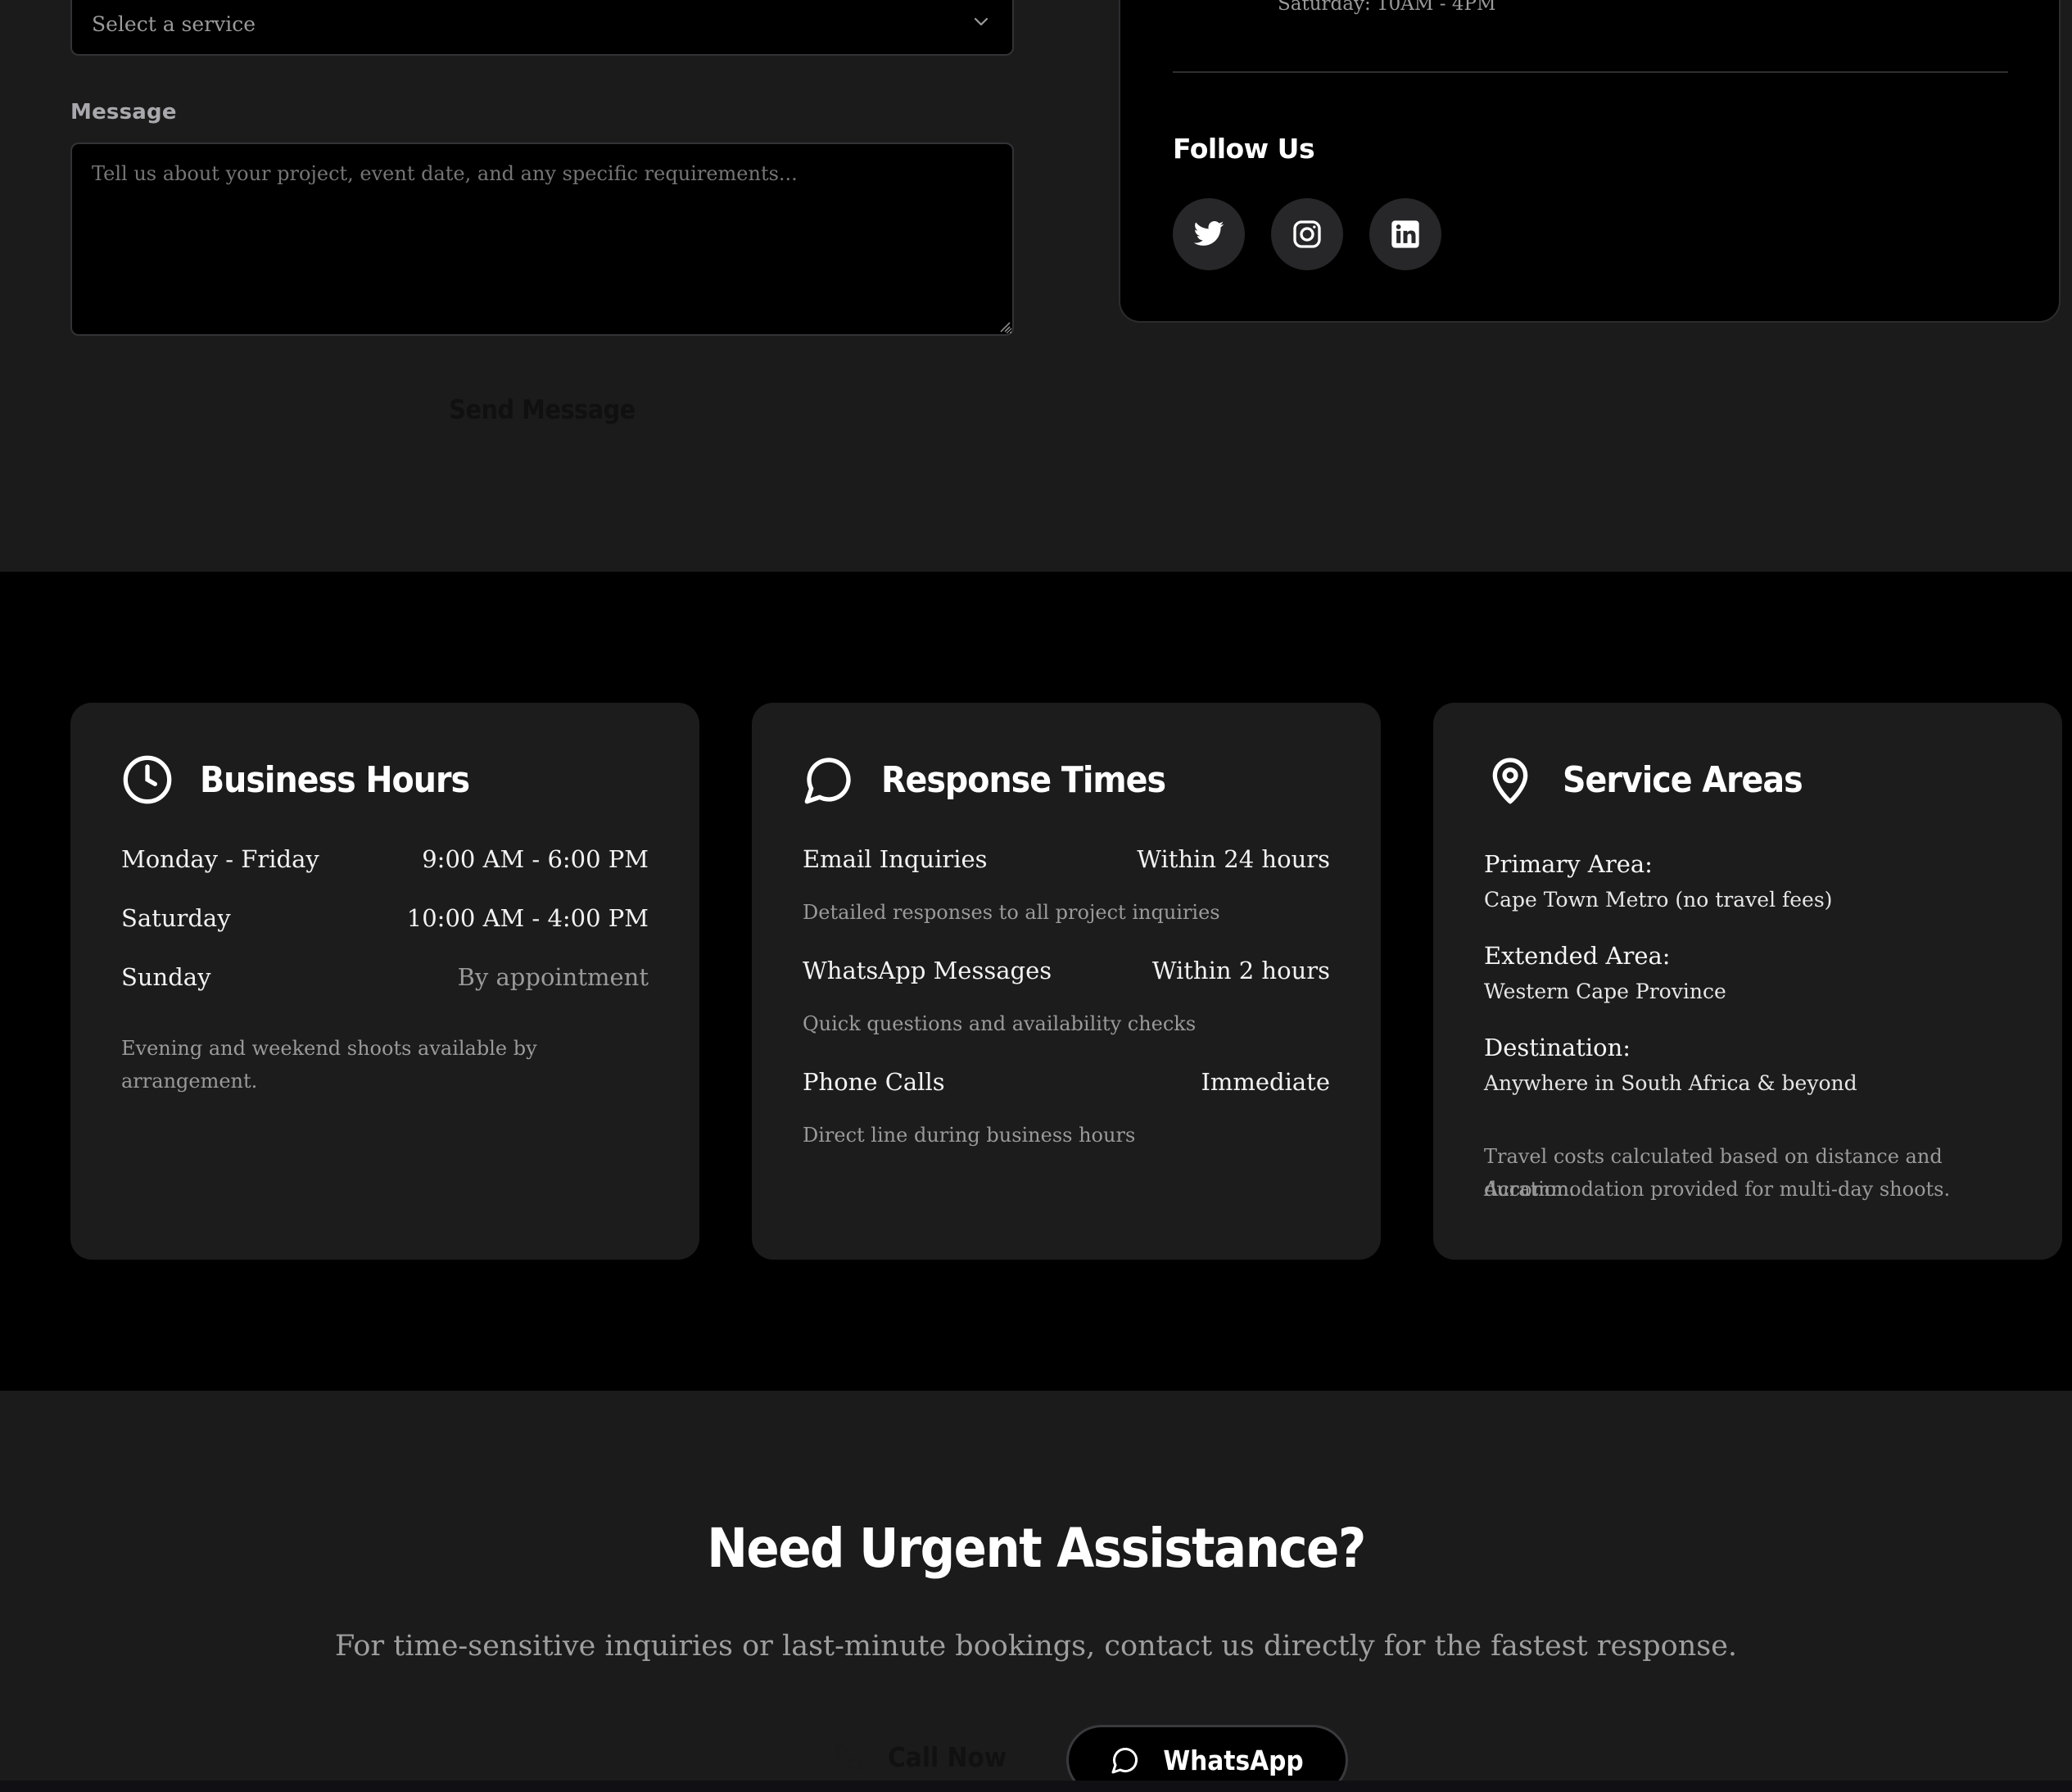  I want to click on hours-value: By appointment, so click(553, 977).